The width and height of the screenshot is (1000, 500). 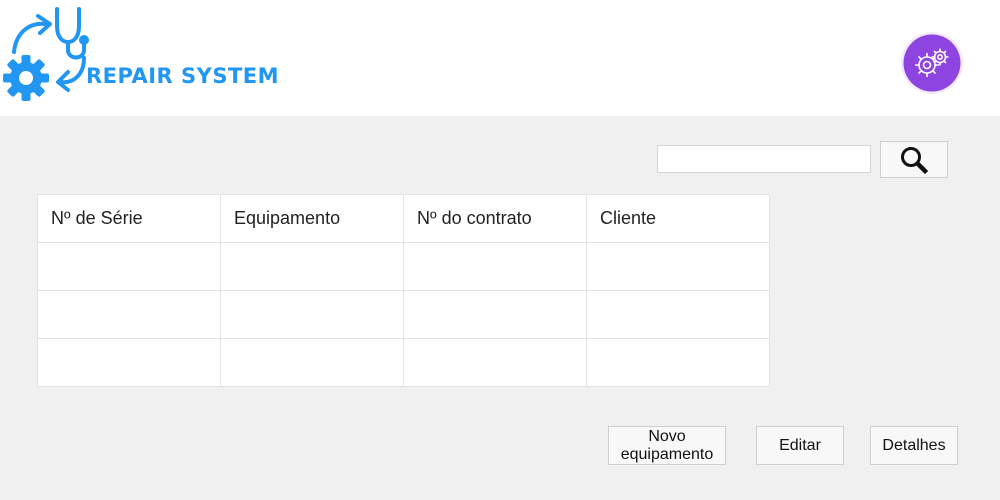 What do you see at coordinates (914, 445) in the screenshot?
I see `details-button: Detalhes` at bounding box center [914, 445].